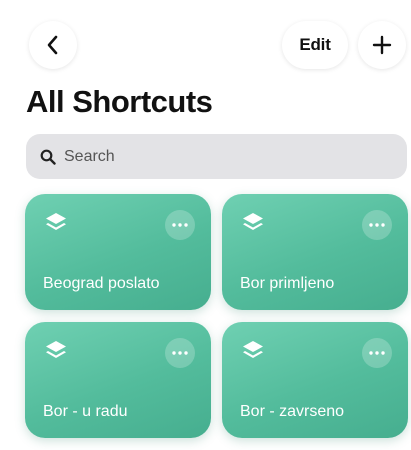 This screenshot has width=411, height=450. I want to click on search-bar, so click(216, 156).